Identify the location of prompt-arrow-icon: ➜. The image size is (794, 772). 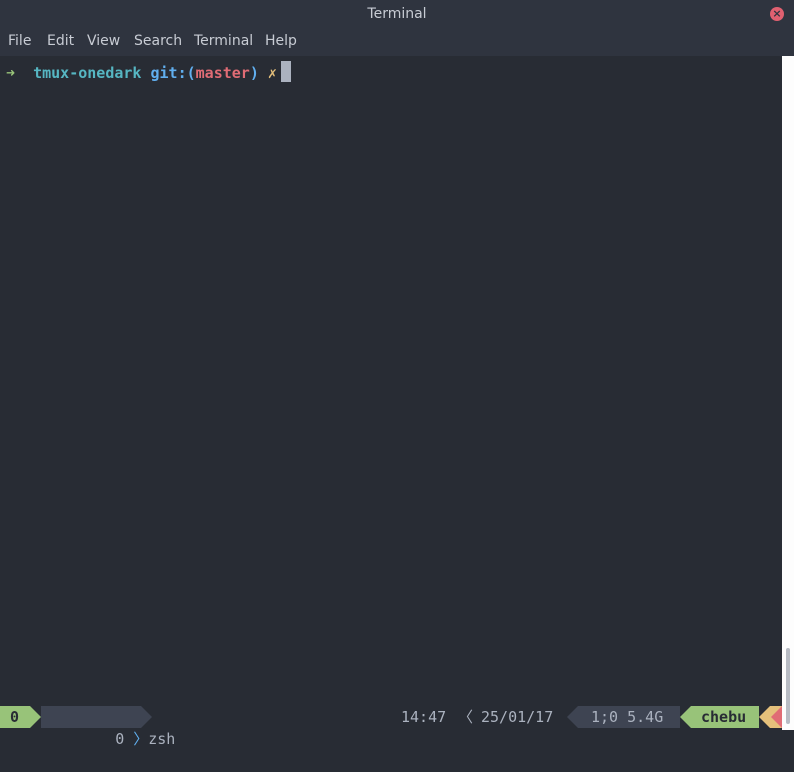
(11, 73).